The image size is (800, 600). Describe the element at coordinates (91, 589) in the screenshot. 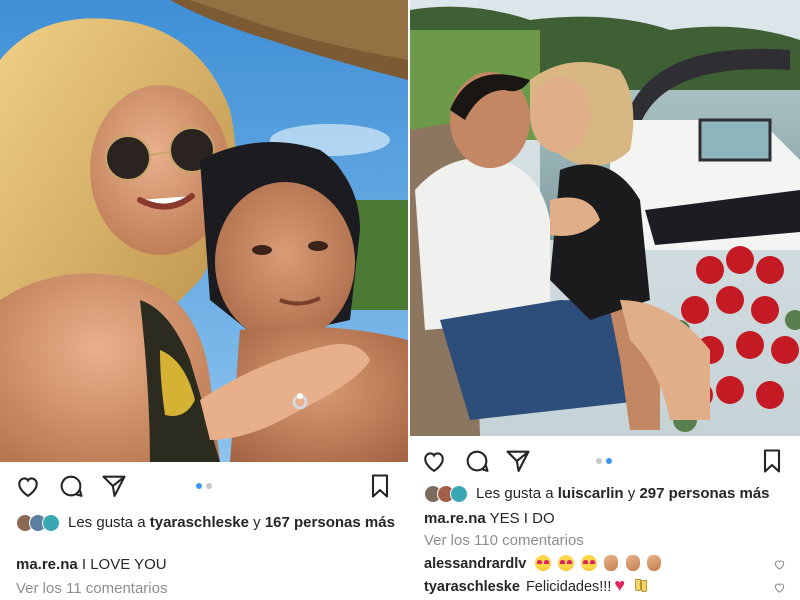

I see `view-comments-link: Ver los 11 comentarios` at that location.